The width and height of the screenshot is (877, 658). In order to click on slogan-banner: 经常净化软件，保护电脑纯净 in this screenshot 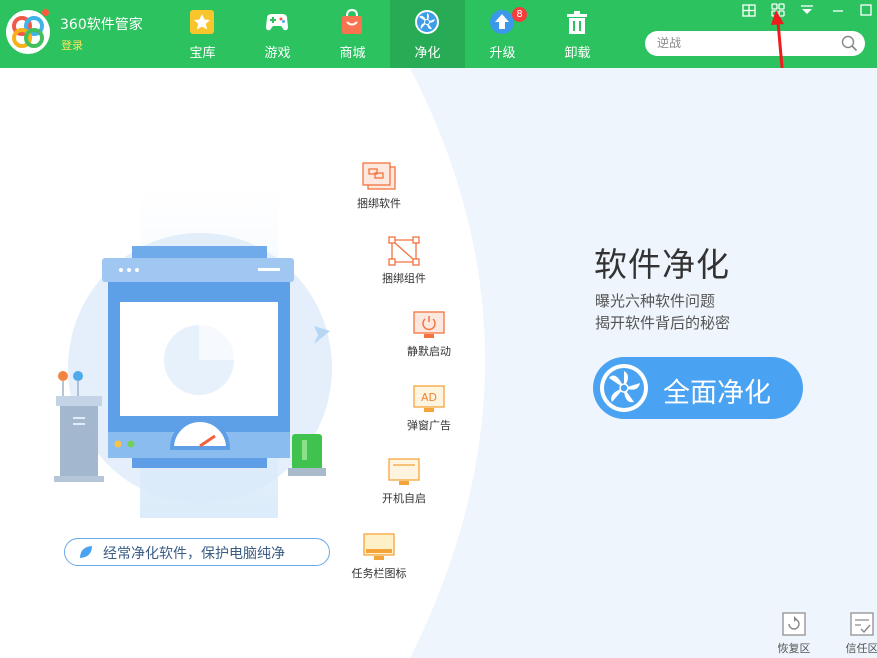, I will do `click(197, 552)`.